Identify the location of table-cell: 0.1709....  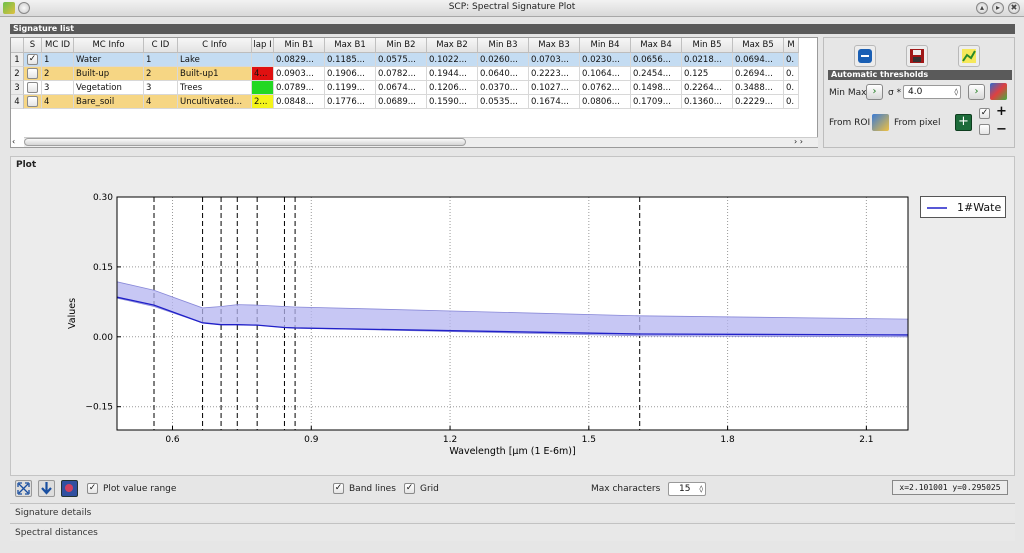
(656, 102).